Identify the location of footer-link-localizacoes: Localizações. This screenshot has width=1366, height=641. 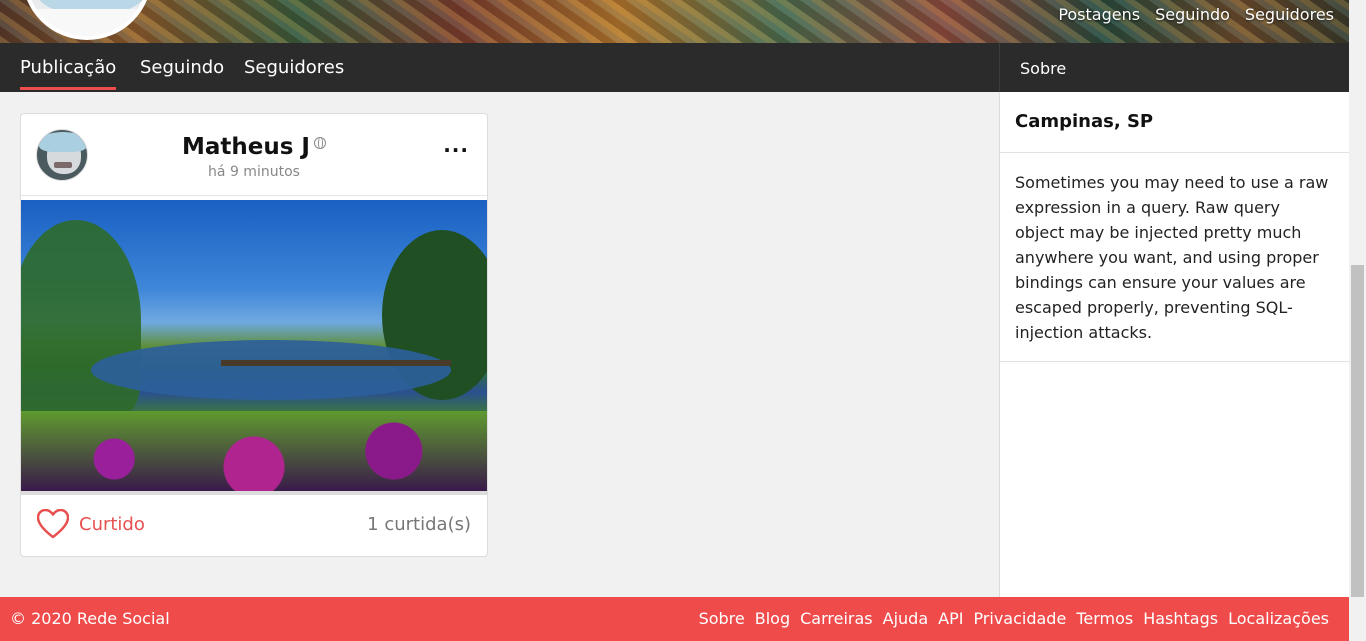
(1278, 618).